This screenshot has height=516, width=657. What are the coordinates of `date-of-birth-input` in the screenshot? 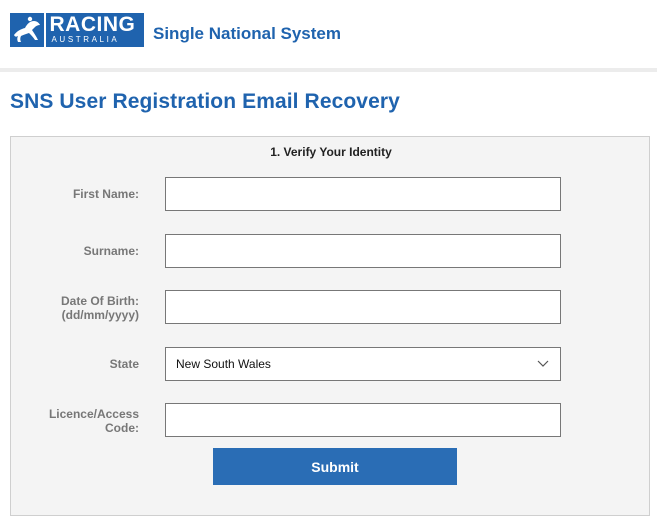 It's located at (363, 307).